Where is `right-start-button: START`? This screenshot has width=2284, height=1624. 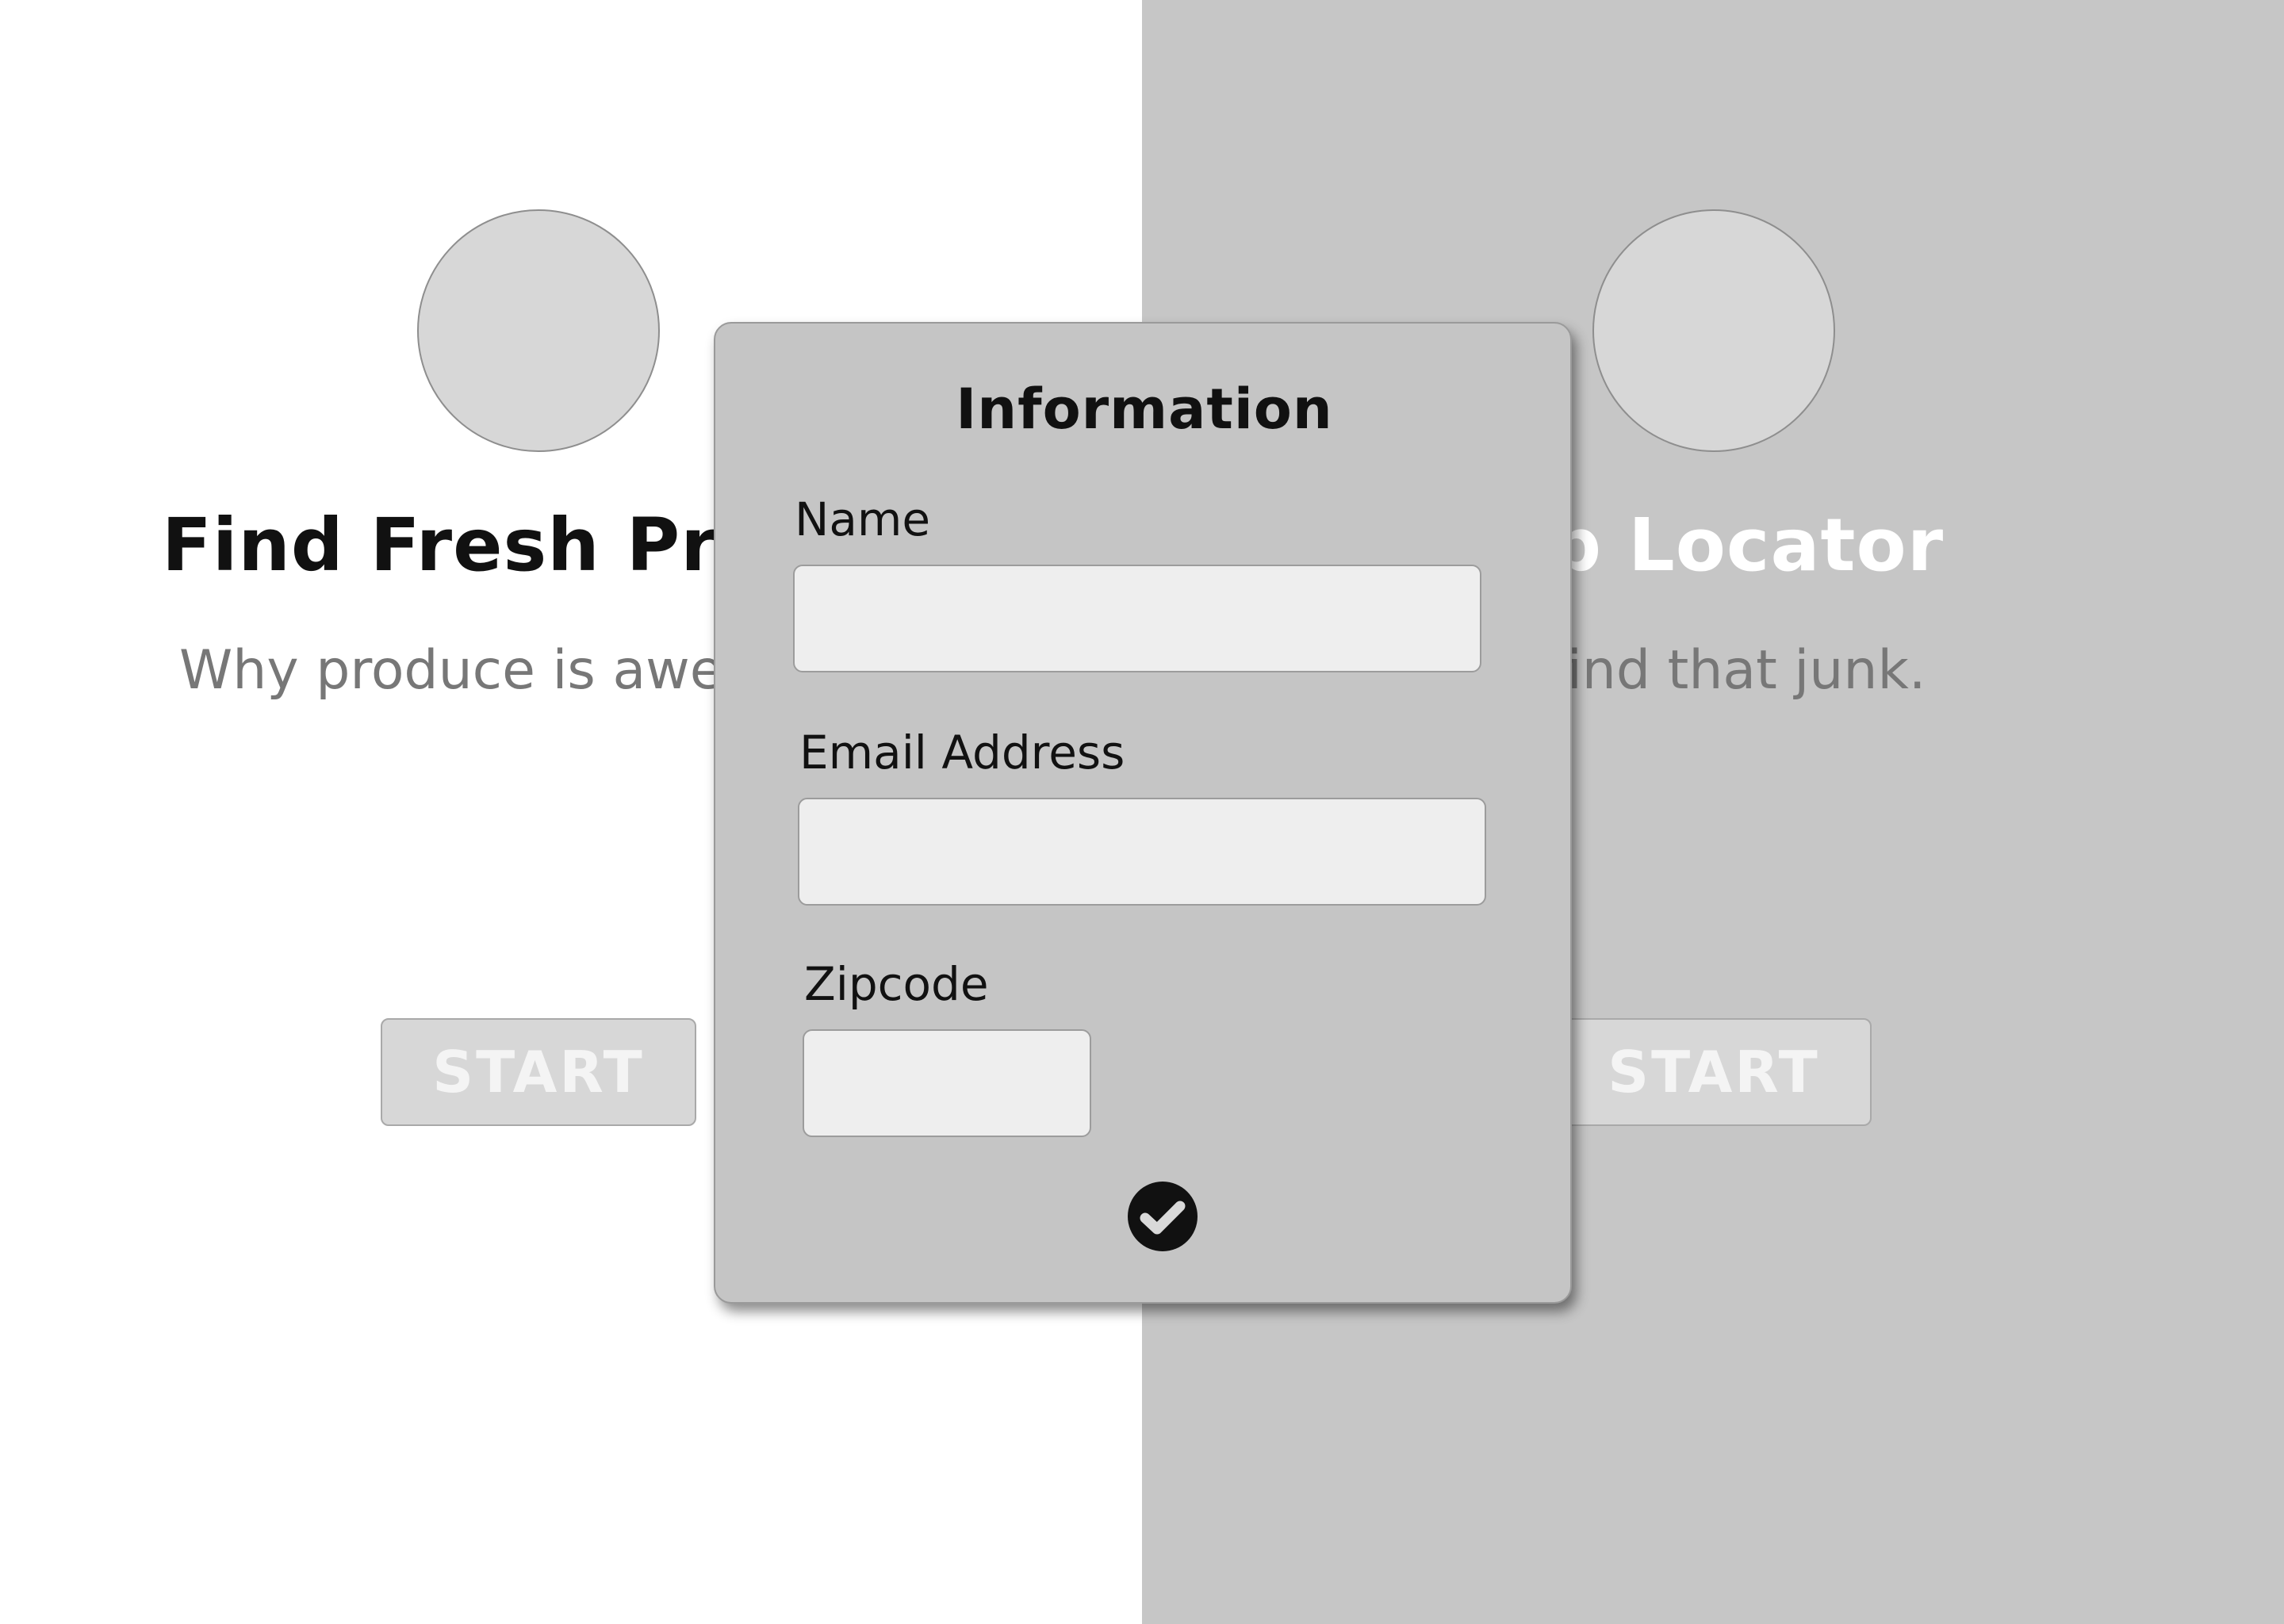 right-start-button: START is located at coordinates (1714, 1072).